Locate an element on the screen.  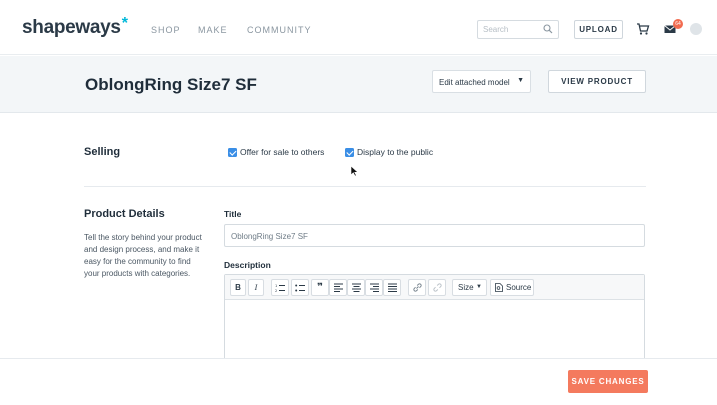
source-icon is located at coordinates (499, 287).